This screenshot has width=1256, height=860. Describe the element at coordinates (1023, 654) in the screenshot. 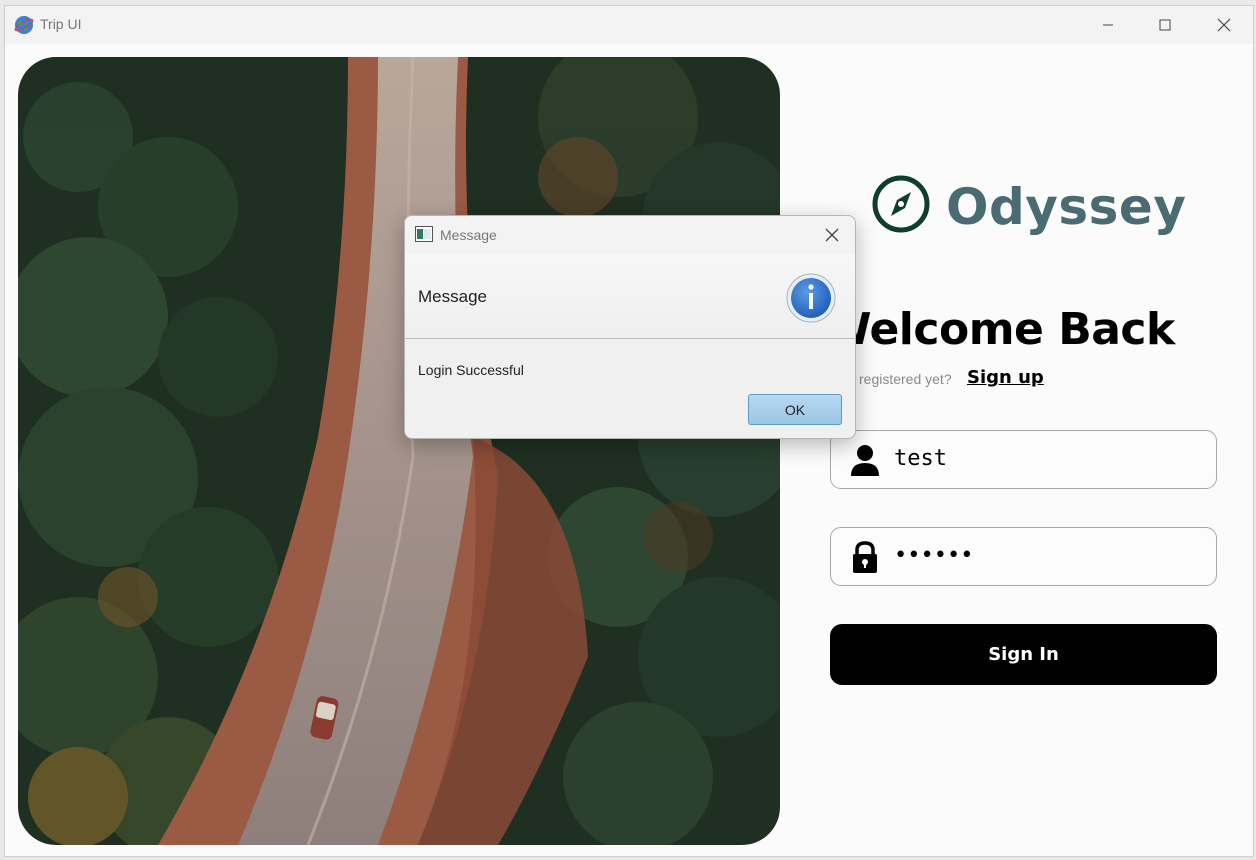

I see `sign-in-button: Sign In` at that location.